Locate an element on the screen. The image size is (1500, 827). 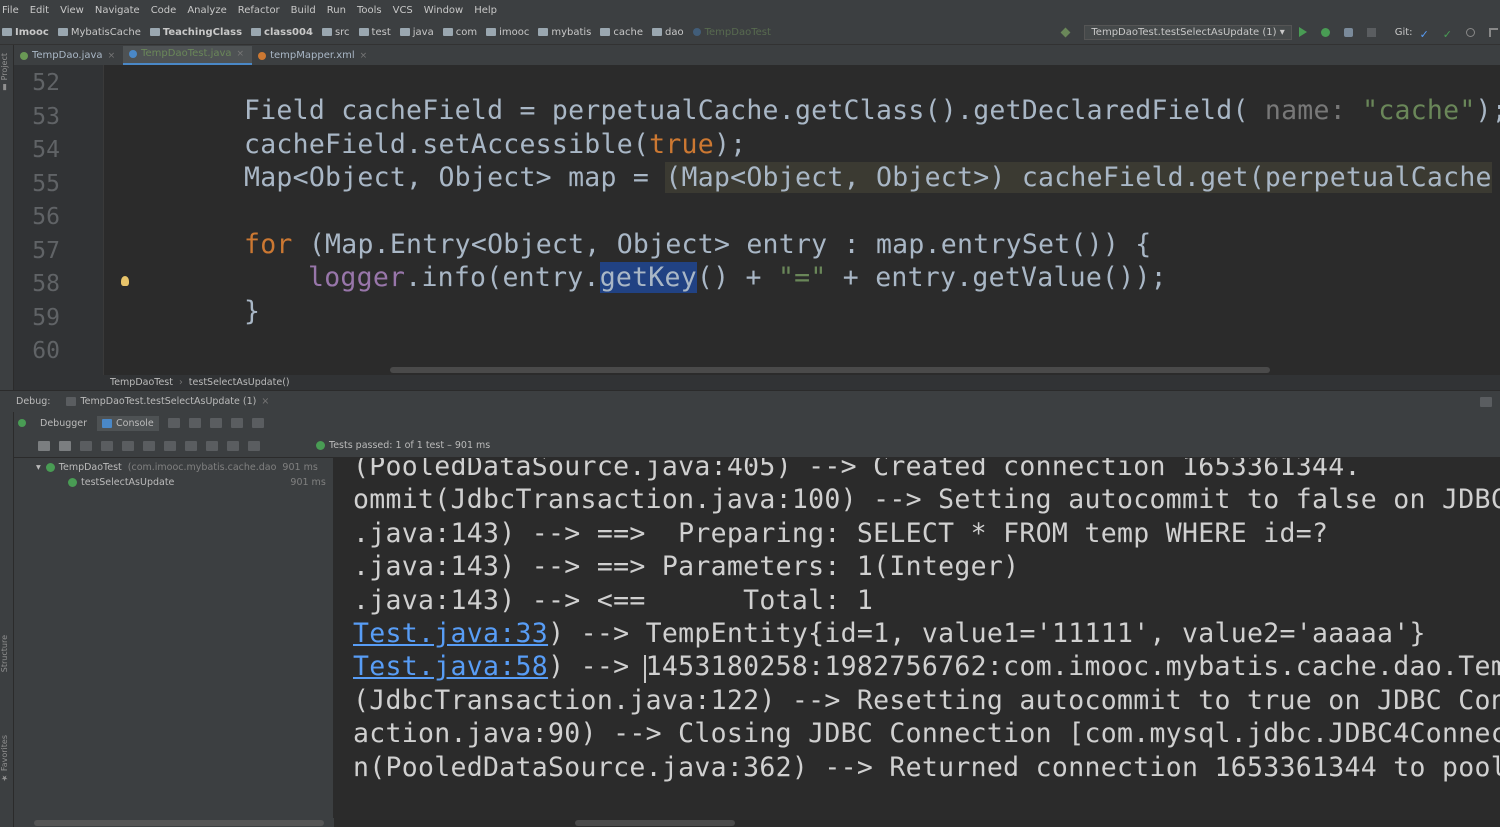
resume-icon is located at coordinates (22, 423).